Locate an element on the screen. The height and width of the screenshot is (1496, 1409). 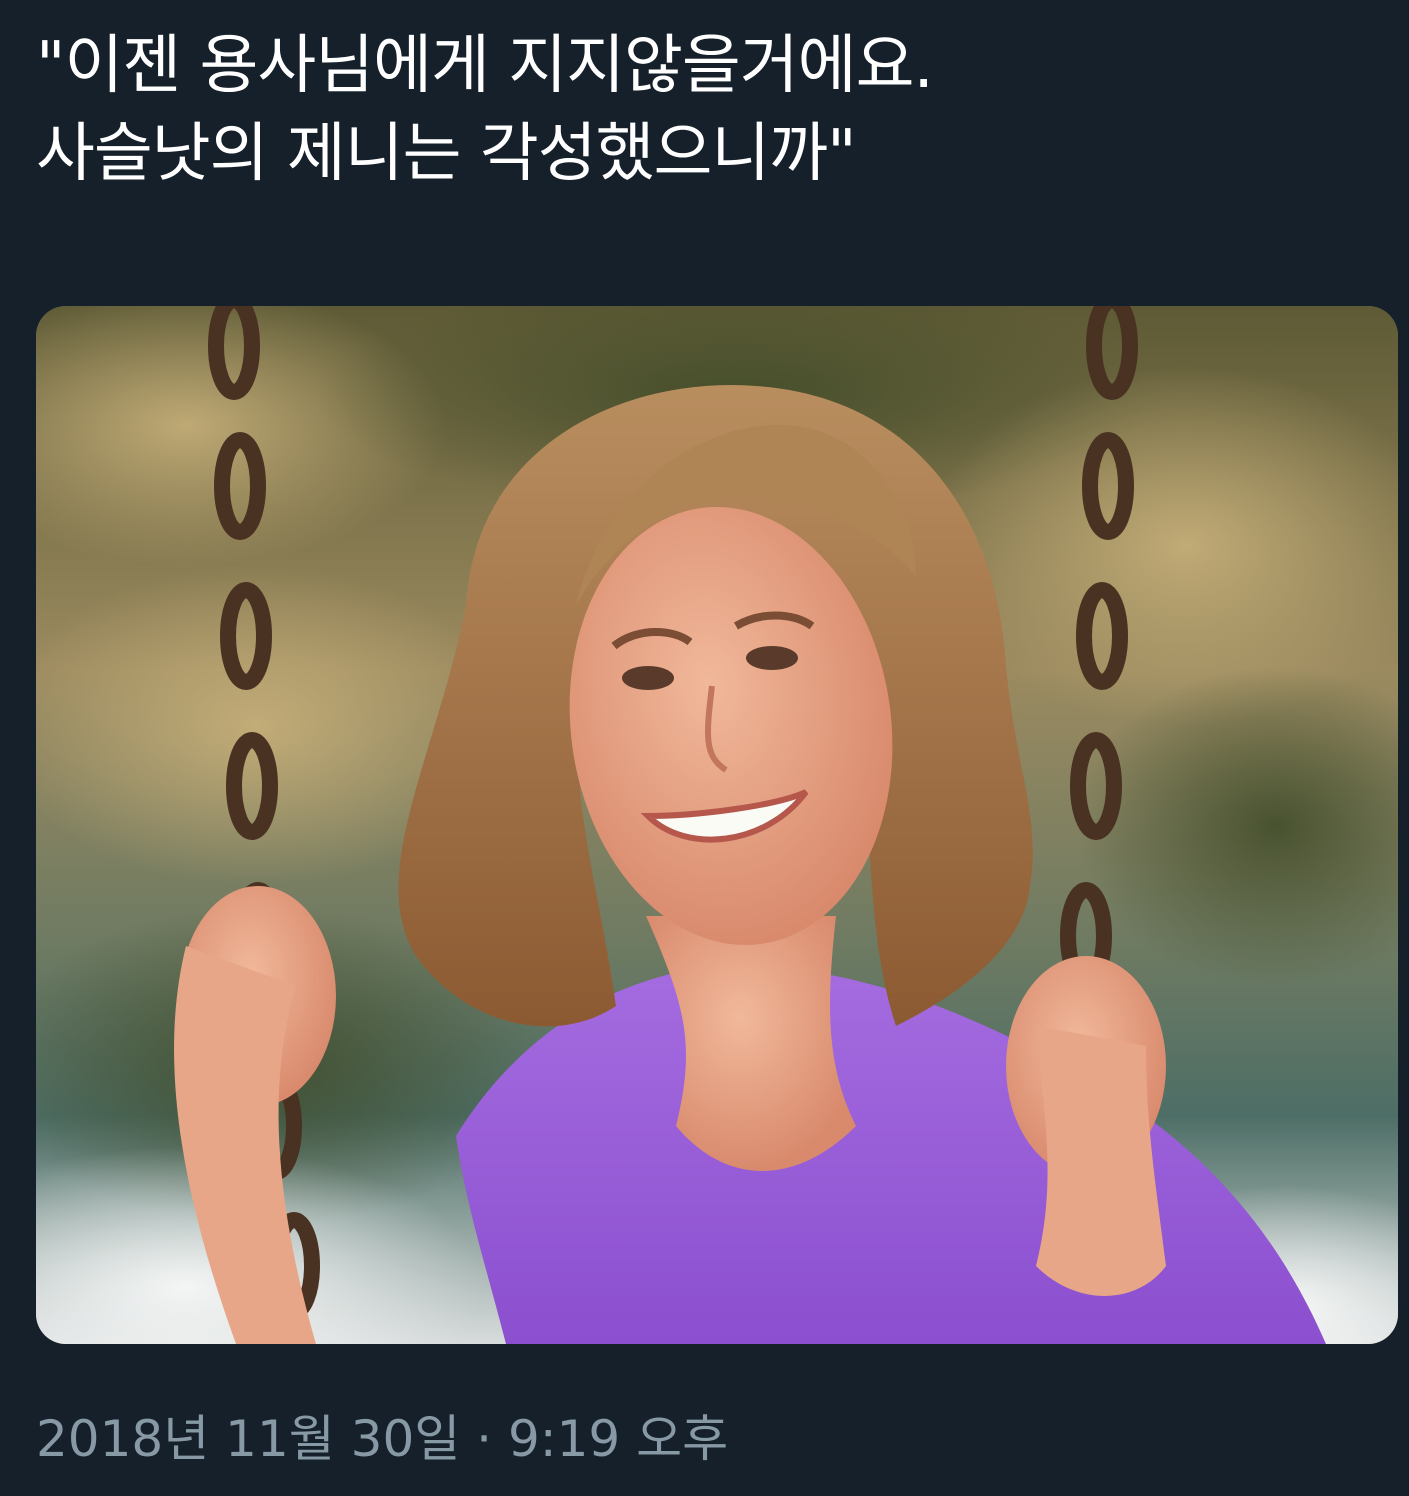
tweet-text: "이젠 용사님에게 지지않을거에요. 사슬낫의 제니는 각성했으니까" is located at coordinates (706, 110).